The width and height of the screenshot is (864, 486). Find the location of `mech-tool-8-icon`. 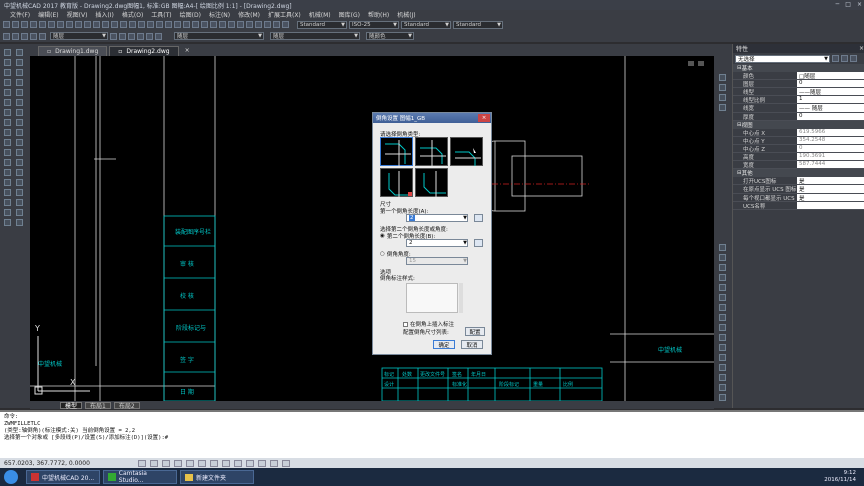

mech-tool-8-icon is located at coordinates (267, 24).